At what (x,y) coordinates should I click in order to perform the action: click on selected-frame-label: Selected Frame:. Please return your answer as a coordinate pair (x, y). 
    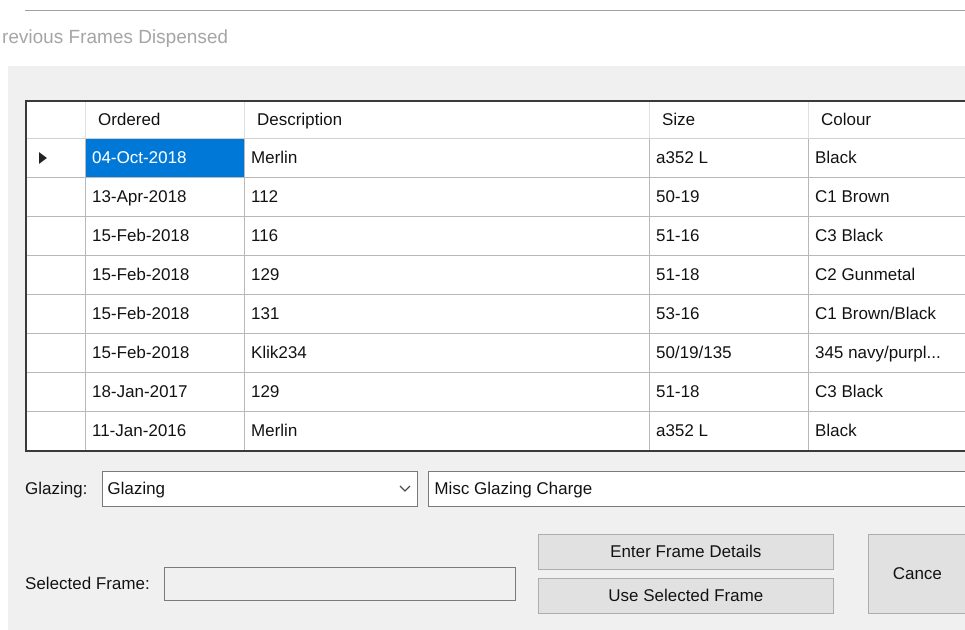
    Looking at the image, I should click on (87, 584).